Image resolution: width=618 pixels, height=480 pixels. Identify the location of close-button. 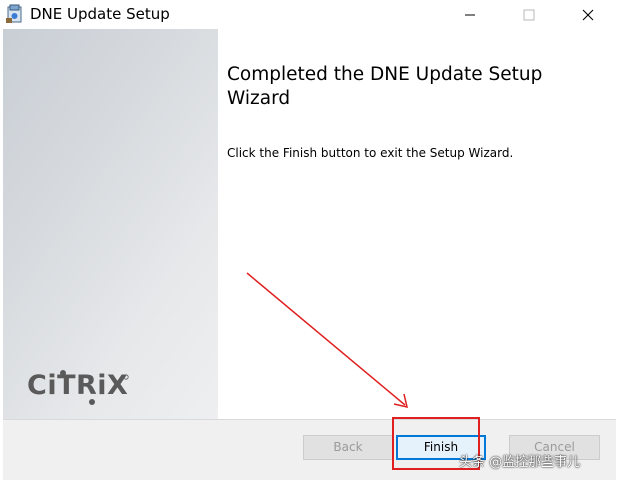
(588, 14).